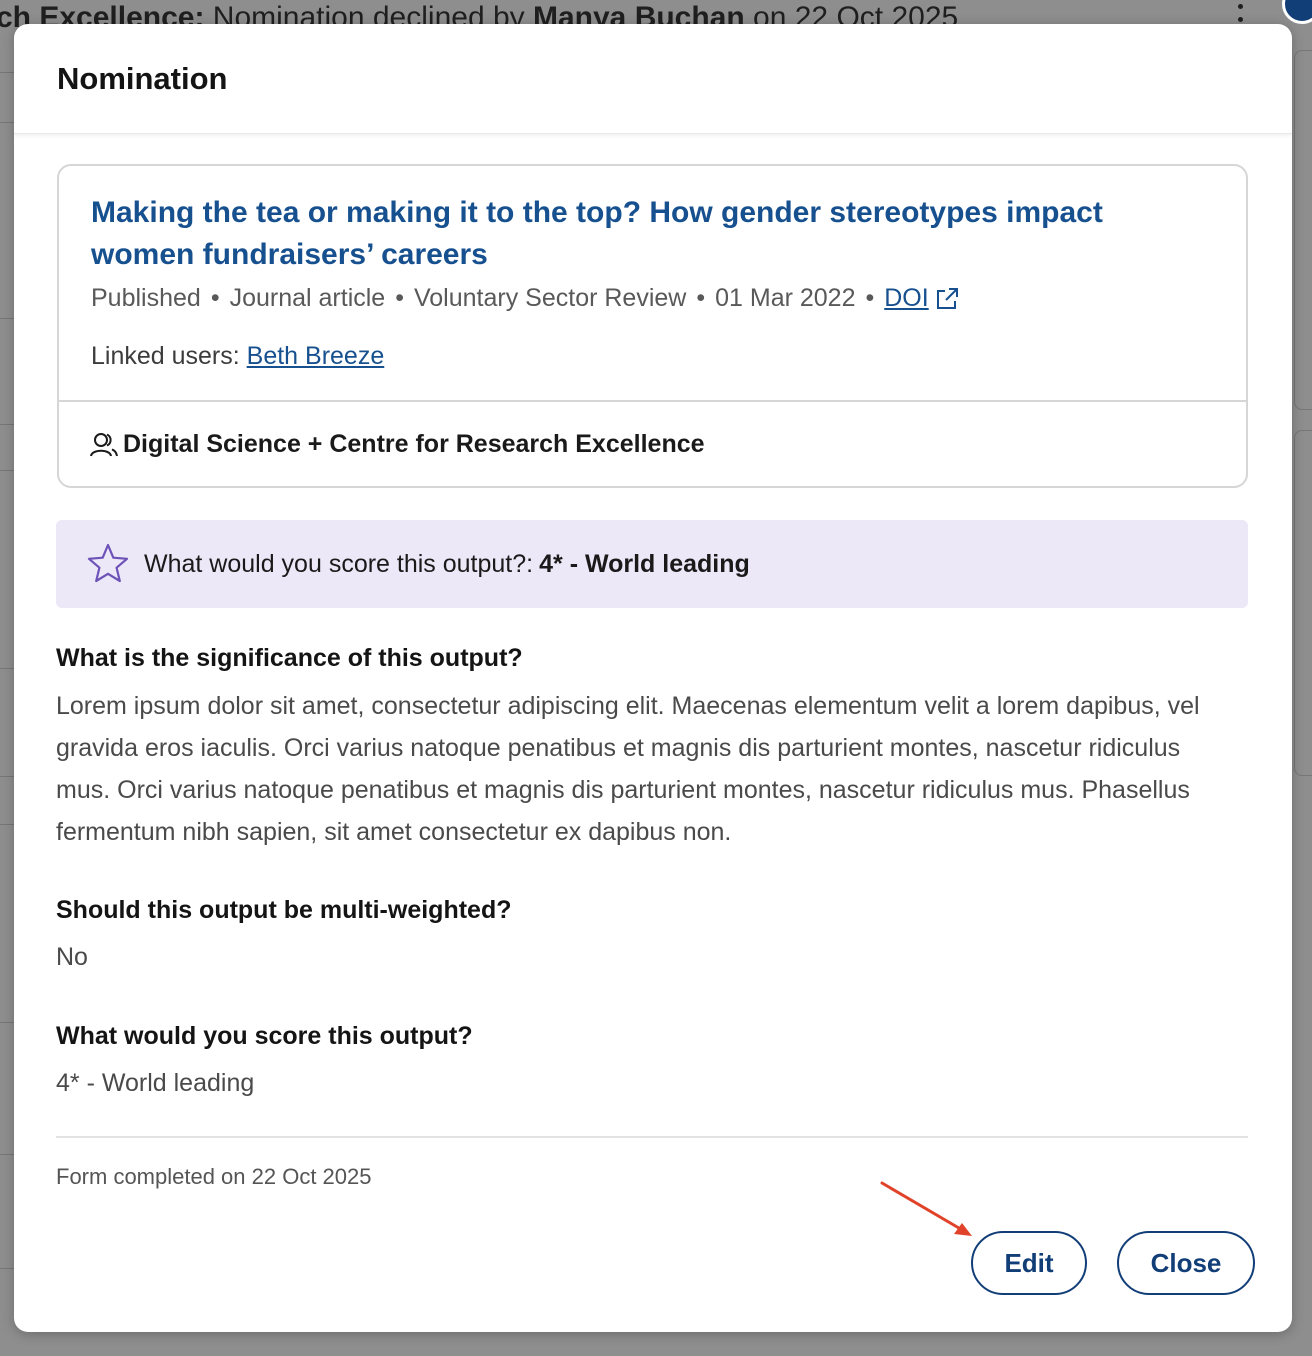  Describe the element at coordinates (146, 298) in the screenshot. I see `output-status: Published` at that location.